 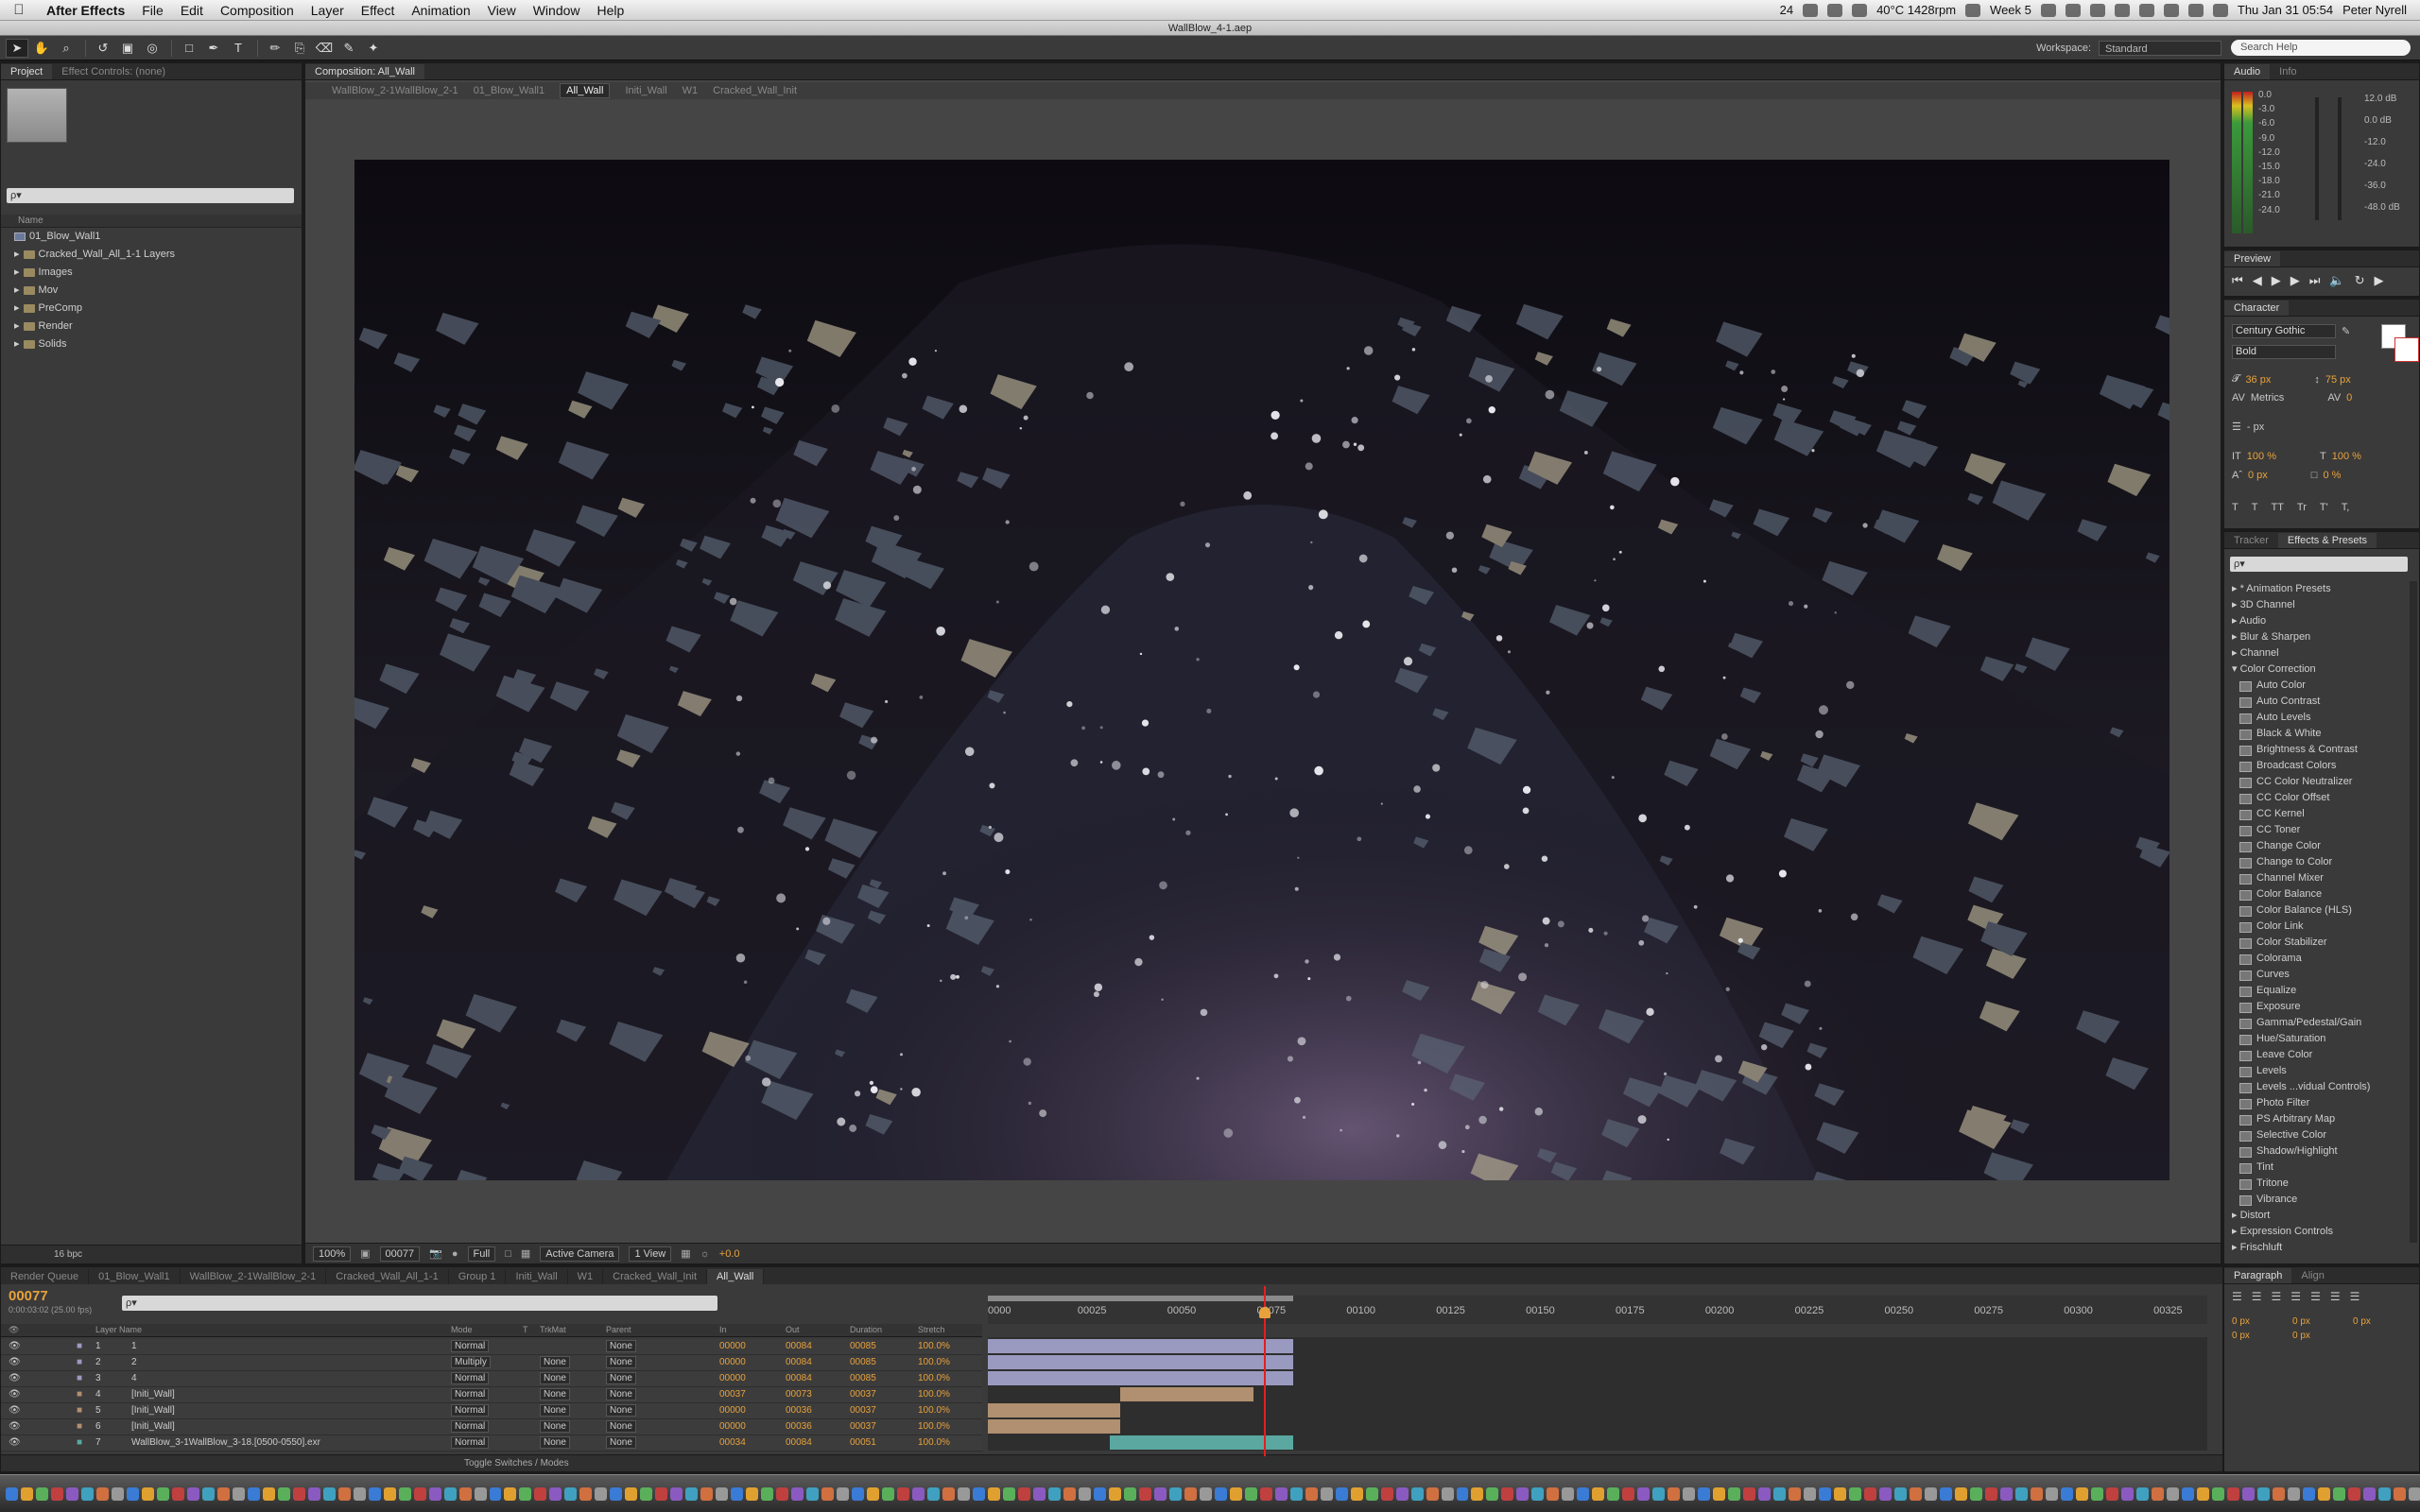 What do you see at coordinates (2295, 1296) in the screenshot?
I see `justify-left-icon: ☰` at bounding box center [2295, 1296].